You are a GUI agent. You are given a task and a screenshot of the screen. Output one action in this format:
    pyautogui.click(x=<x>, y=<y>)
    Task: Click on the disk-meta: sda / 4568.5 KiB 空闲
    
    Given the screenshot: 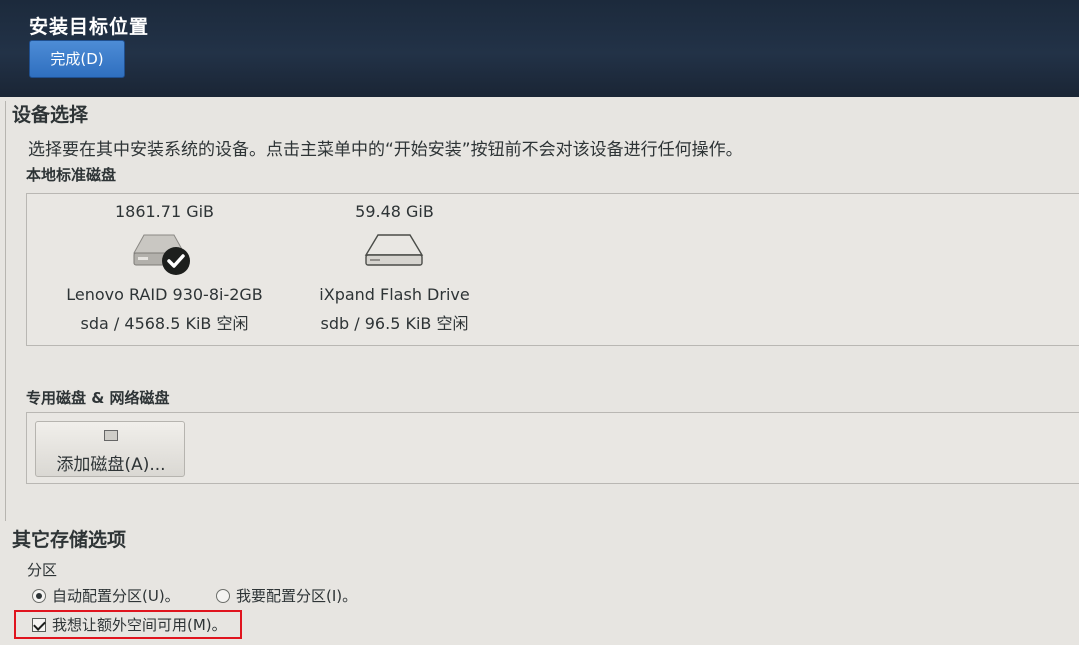 What is the action you would take?
    pyautogui.click(x=164, y=323)
    